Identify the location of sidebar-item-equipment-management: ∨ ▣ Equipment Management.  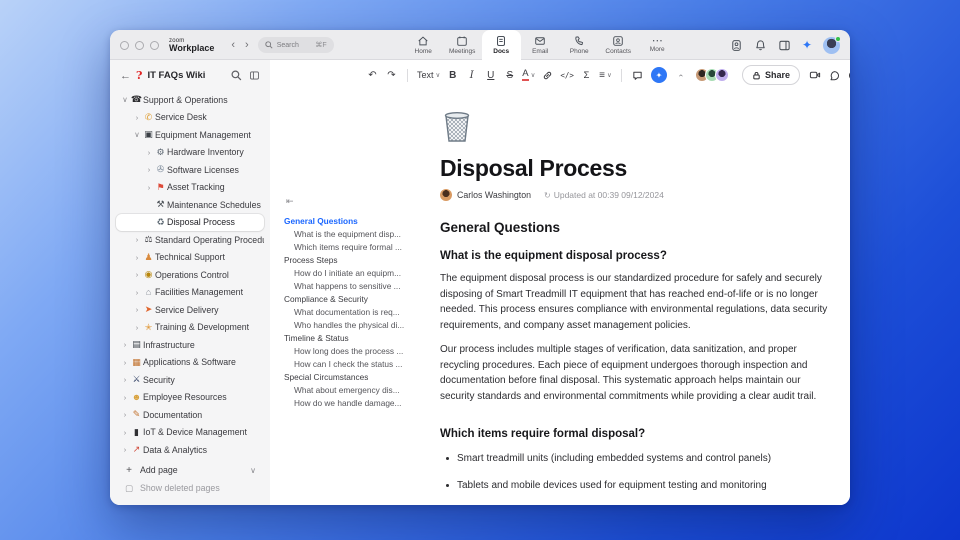
(190, 135).